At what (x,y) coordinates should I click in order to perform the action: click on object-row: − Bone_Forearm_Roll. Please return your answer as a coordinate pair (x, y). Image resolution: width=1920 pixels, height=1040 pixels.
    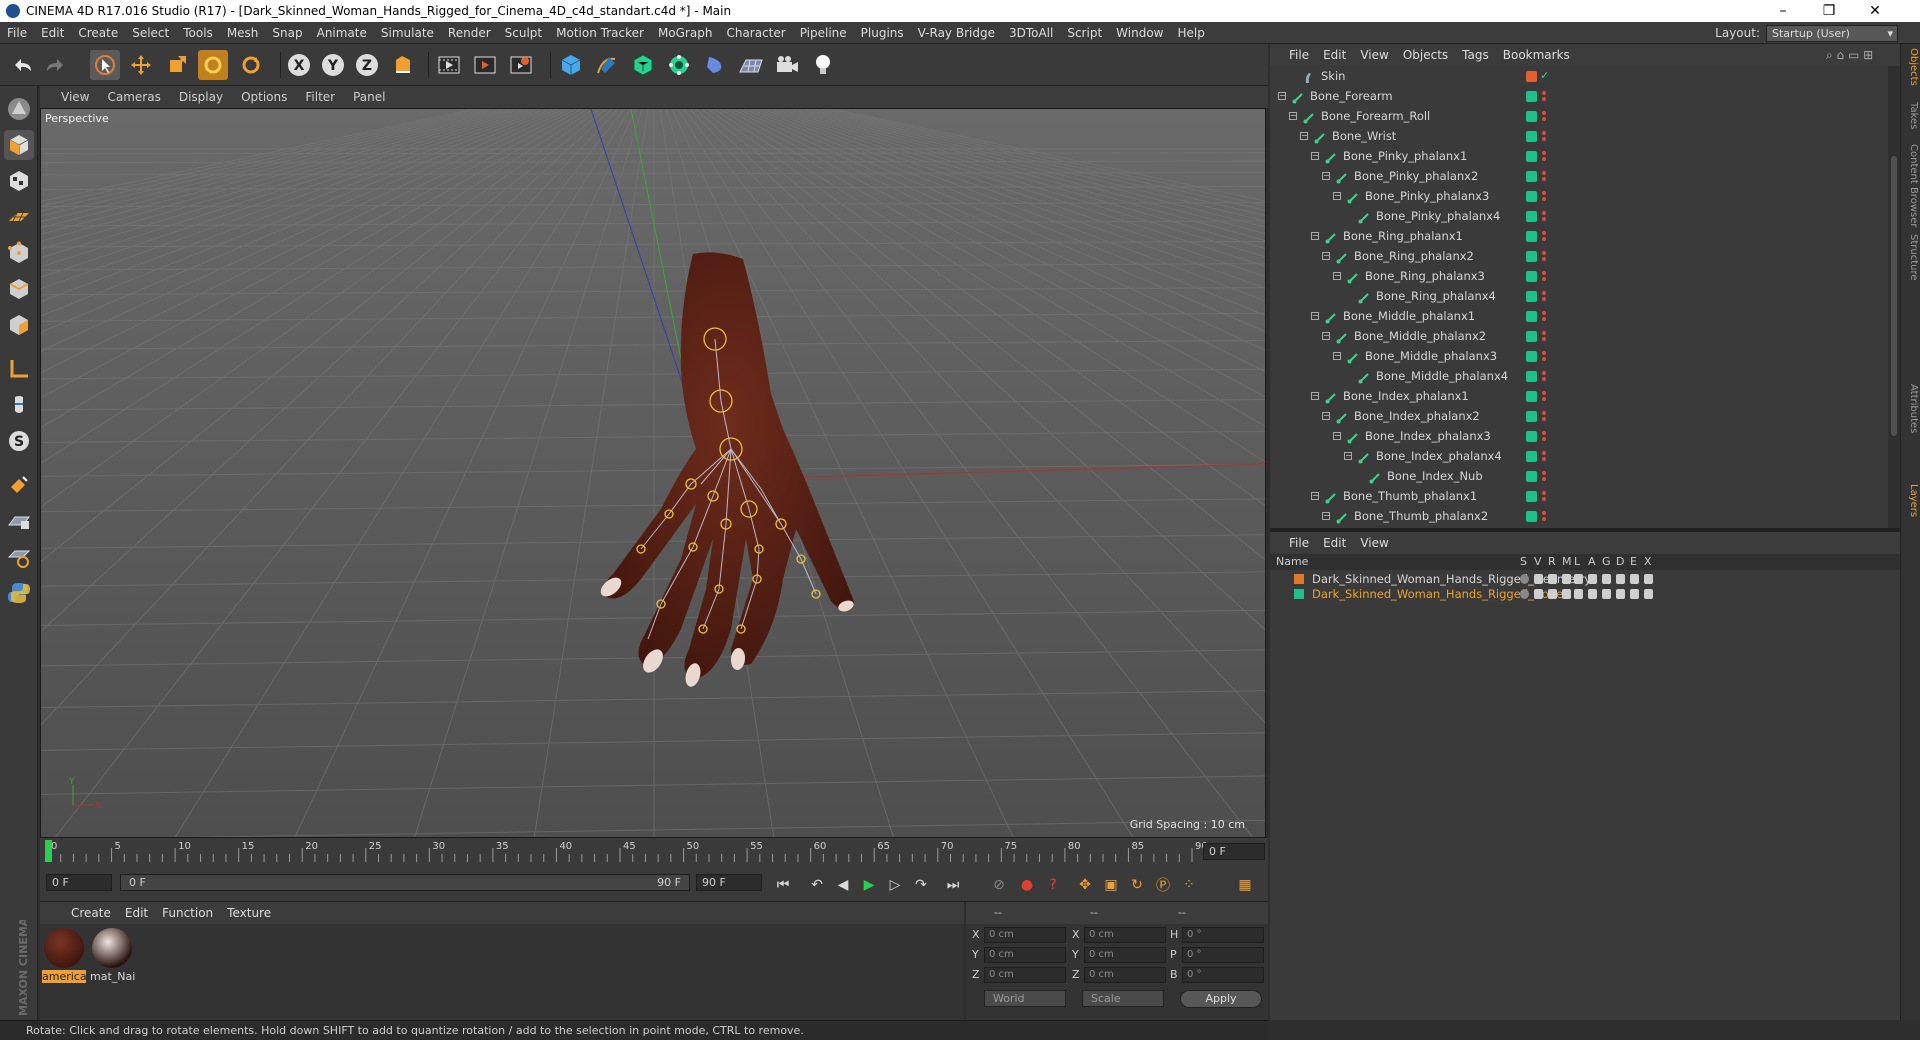
    Looking at the image, I should click on (1579, 116).